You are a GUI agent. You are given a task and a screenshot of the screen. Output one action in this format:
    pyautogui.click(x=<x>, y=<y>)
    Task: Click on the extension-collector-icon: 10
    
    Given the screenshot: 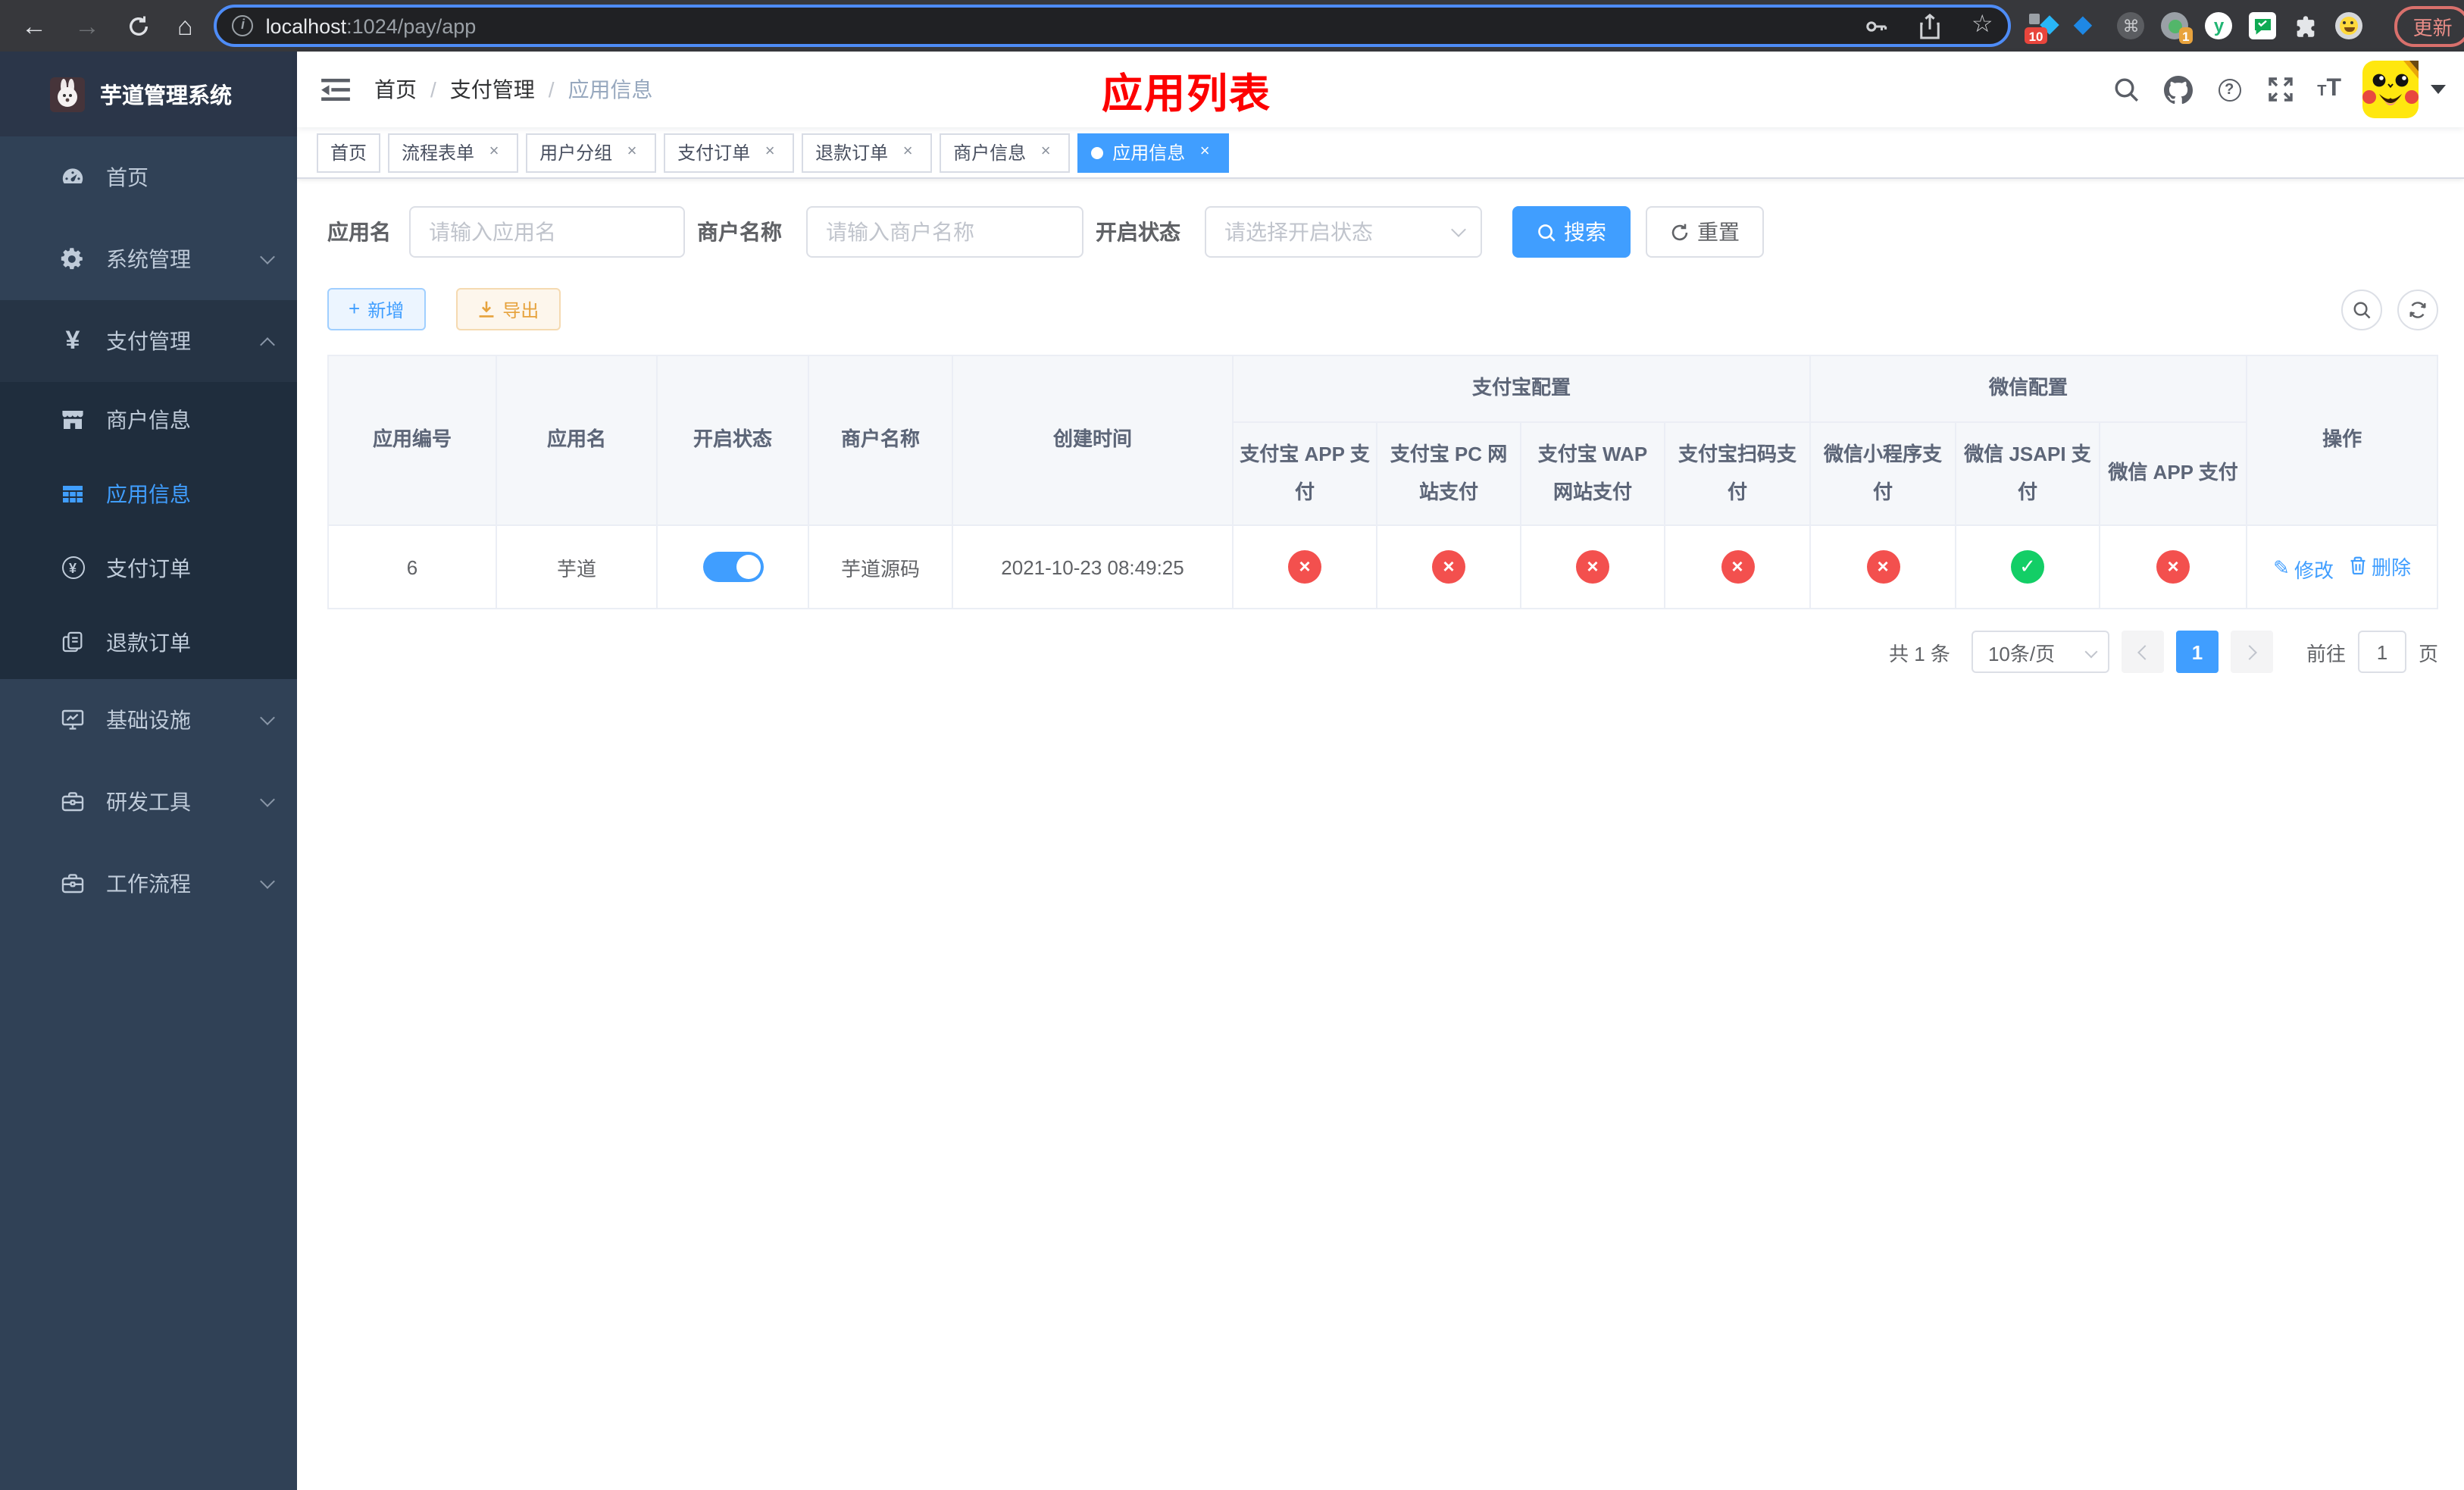 What is the action you would take?
    pyautogui.click(x=2042, y=28)
    